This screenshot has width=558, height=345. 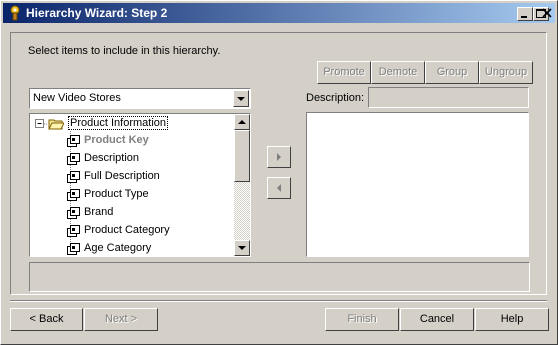 I want to click on scroll-up-button, so click(x=242, y=122).